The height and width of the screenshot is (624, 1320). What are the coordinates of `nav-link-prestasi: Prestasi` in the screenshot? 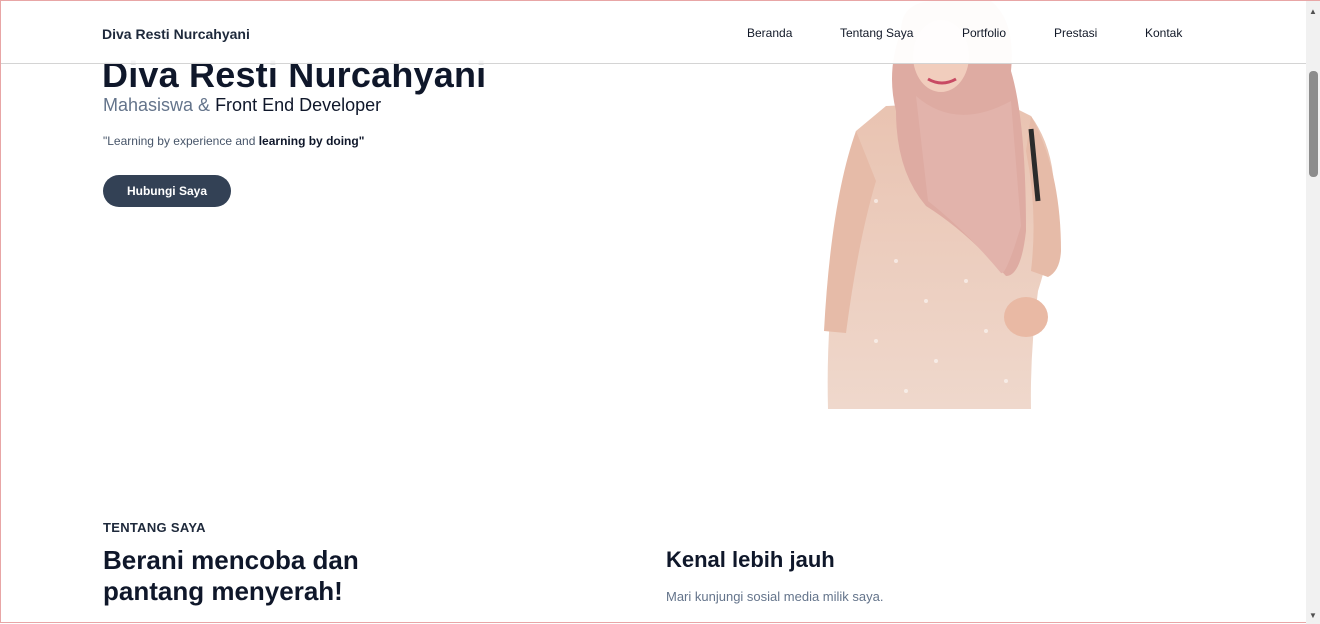 It's located at (1075, 33).